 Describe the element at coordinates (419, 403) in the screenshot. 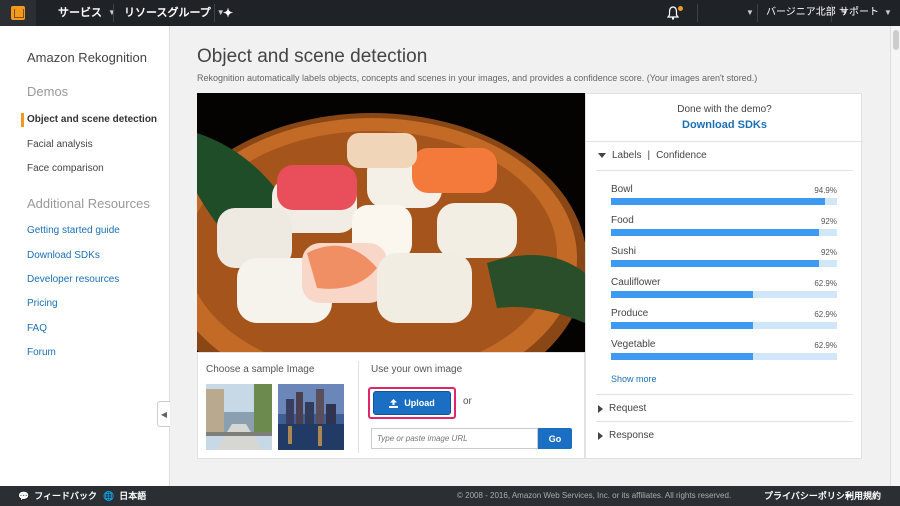

I see `upload-label: Upload` at that location.